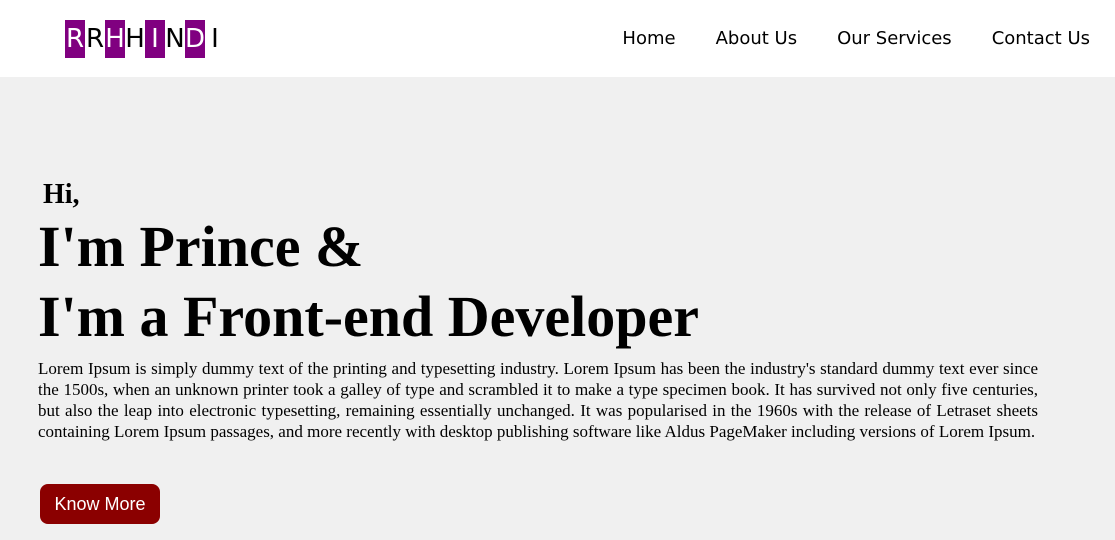 The image size is (1115, 540). What do you see at coordinates (195, 39) in the screenshot?
I see `logo-letter: D` at bounding box center [195, 39].